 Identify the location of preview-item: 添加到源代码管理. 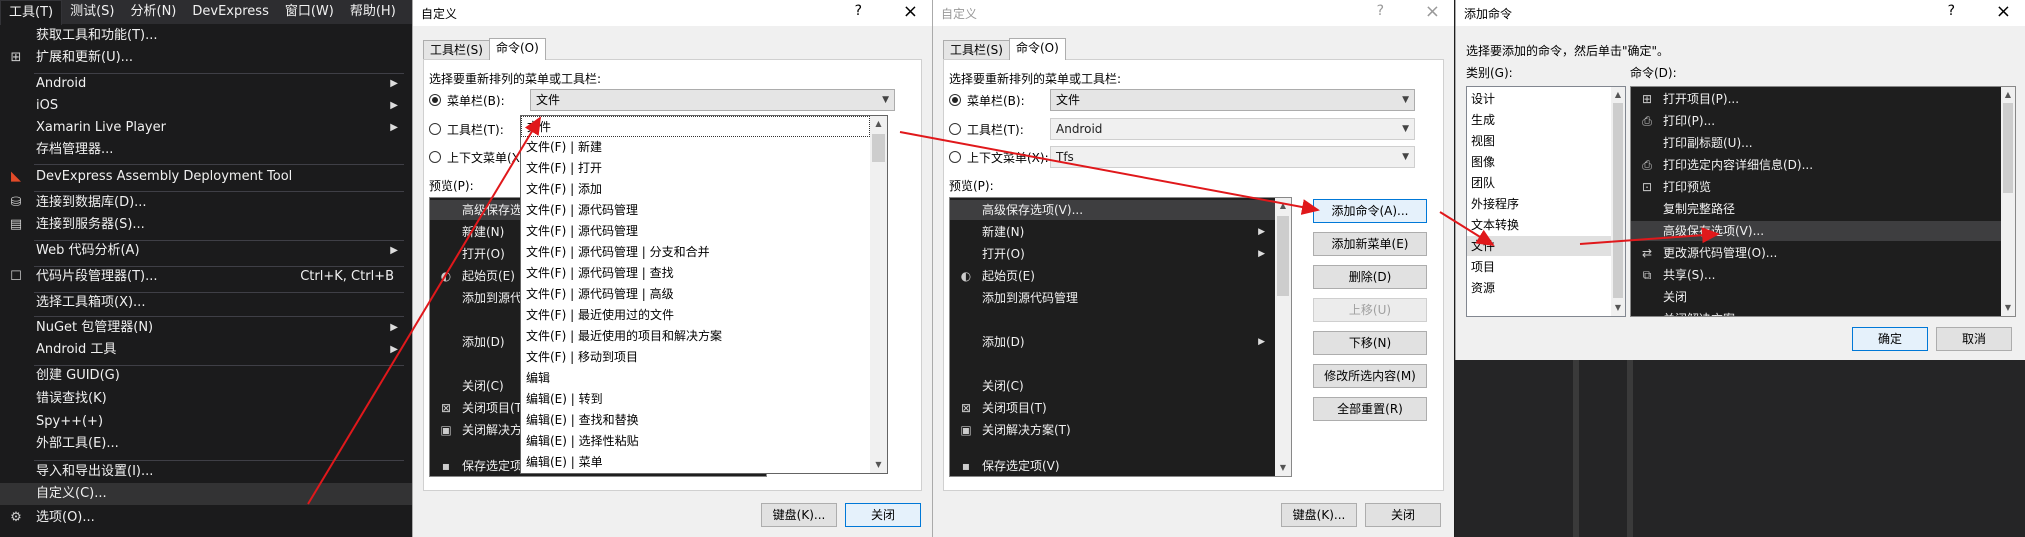
(1111, 298).